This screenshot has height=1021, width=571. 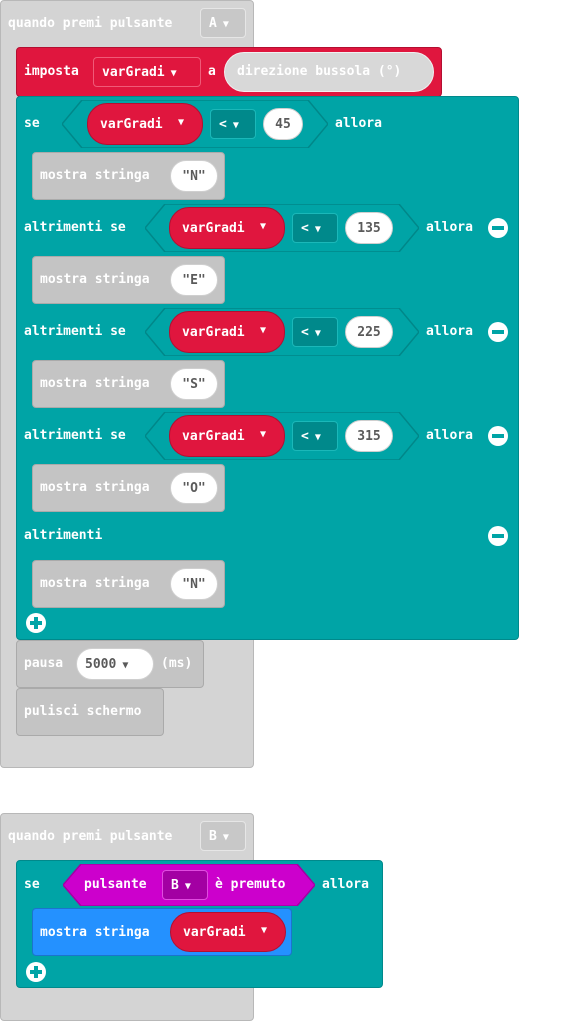 I want to click on string-input-1: "N", so click(x=194, y=176).